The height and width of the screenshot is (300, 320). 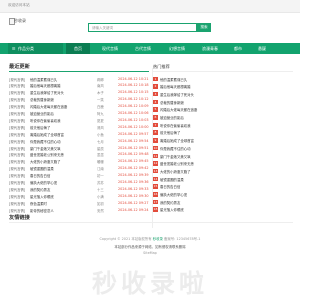 I want to click on row-title: 偏执大佬的掌心宠, so click(x=43, y=182).